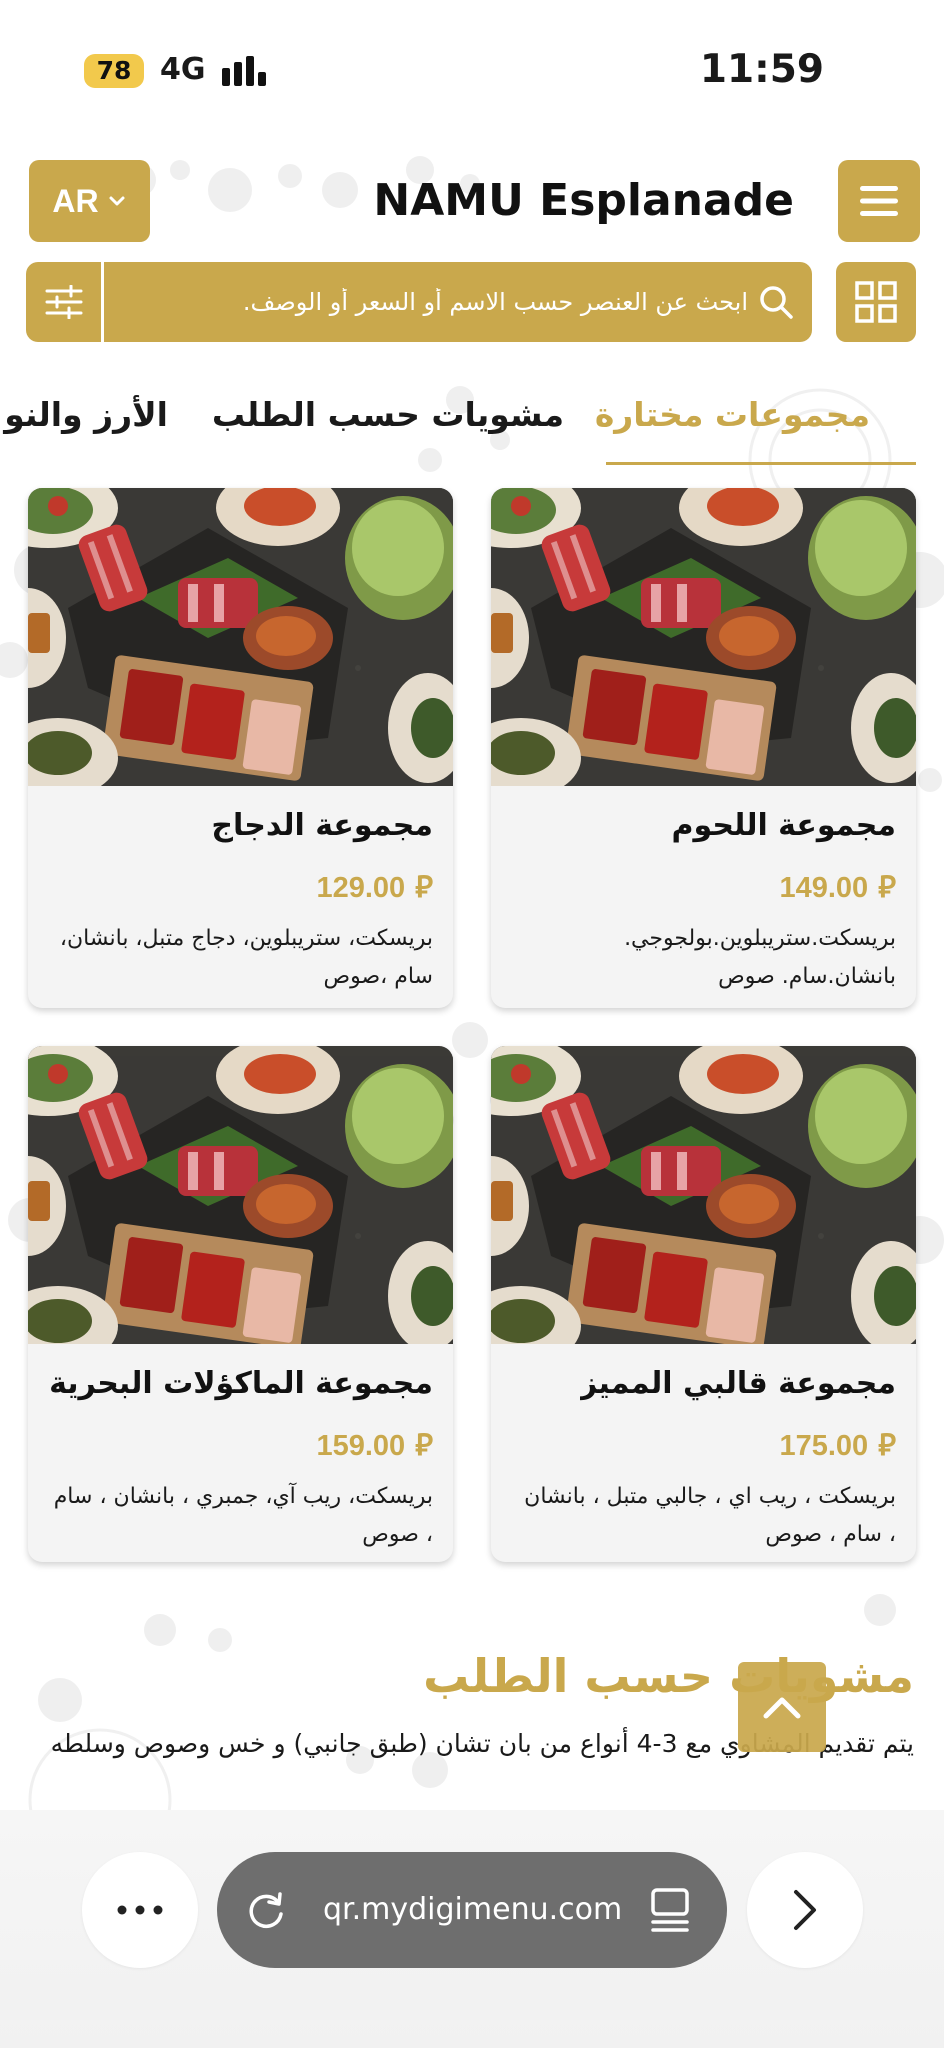 Image resolution: width=944 pixels, height=2048 pixels. Describe the element at coordinates (776, 302) in the screenshot. I see `search-icon` at that location.